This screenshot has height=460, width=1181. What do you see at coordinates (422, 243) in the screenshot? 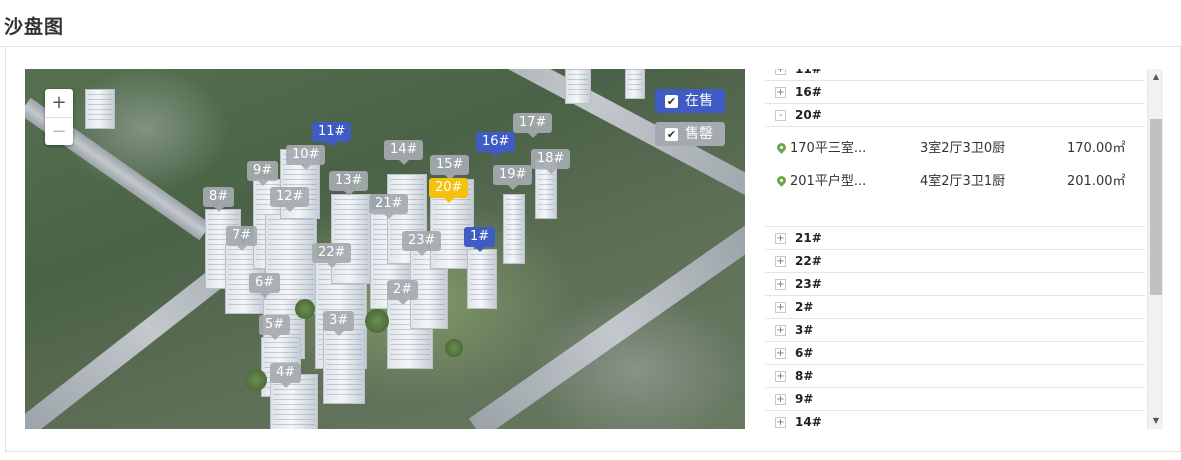
I see `building-tag-23: 23#` at bounding box center [422, 243].